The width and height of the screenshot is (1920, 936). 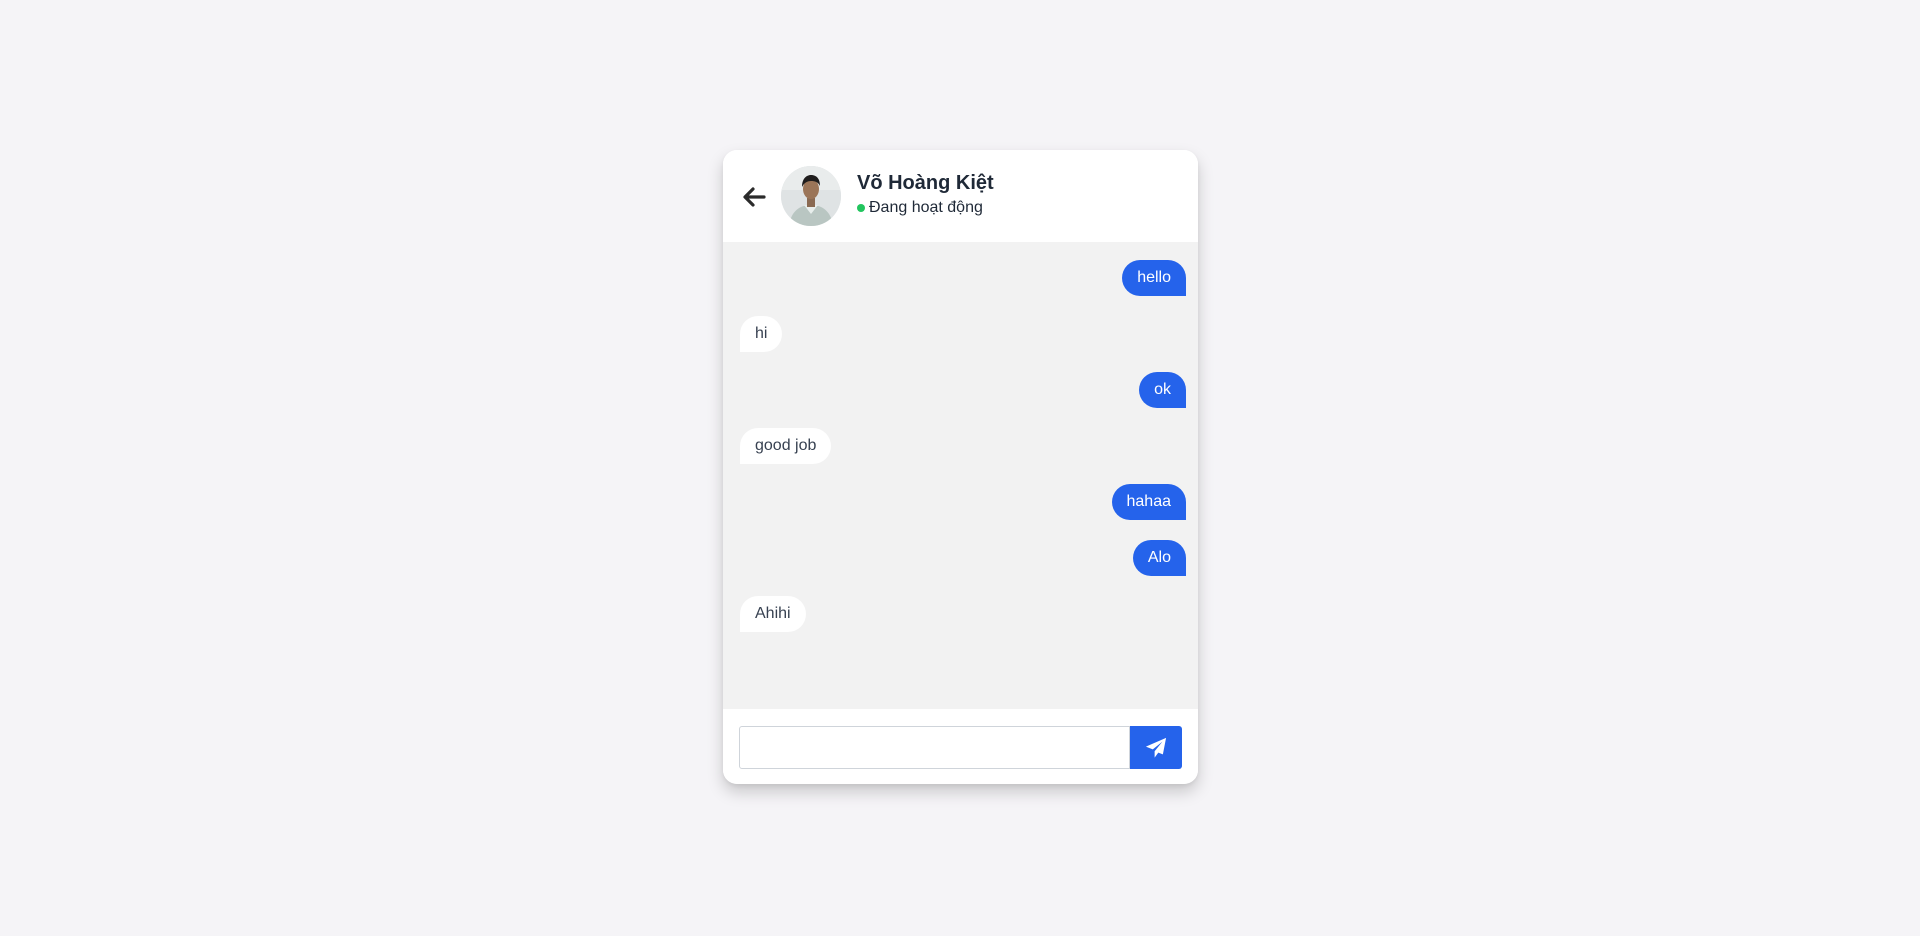 I want to click on message-input, so click(x=934, y=747).